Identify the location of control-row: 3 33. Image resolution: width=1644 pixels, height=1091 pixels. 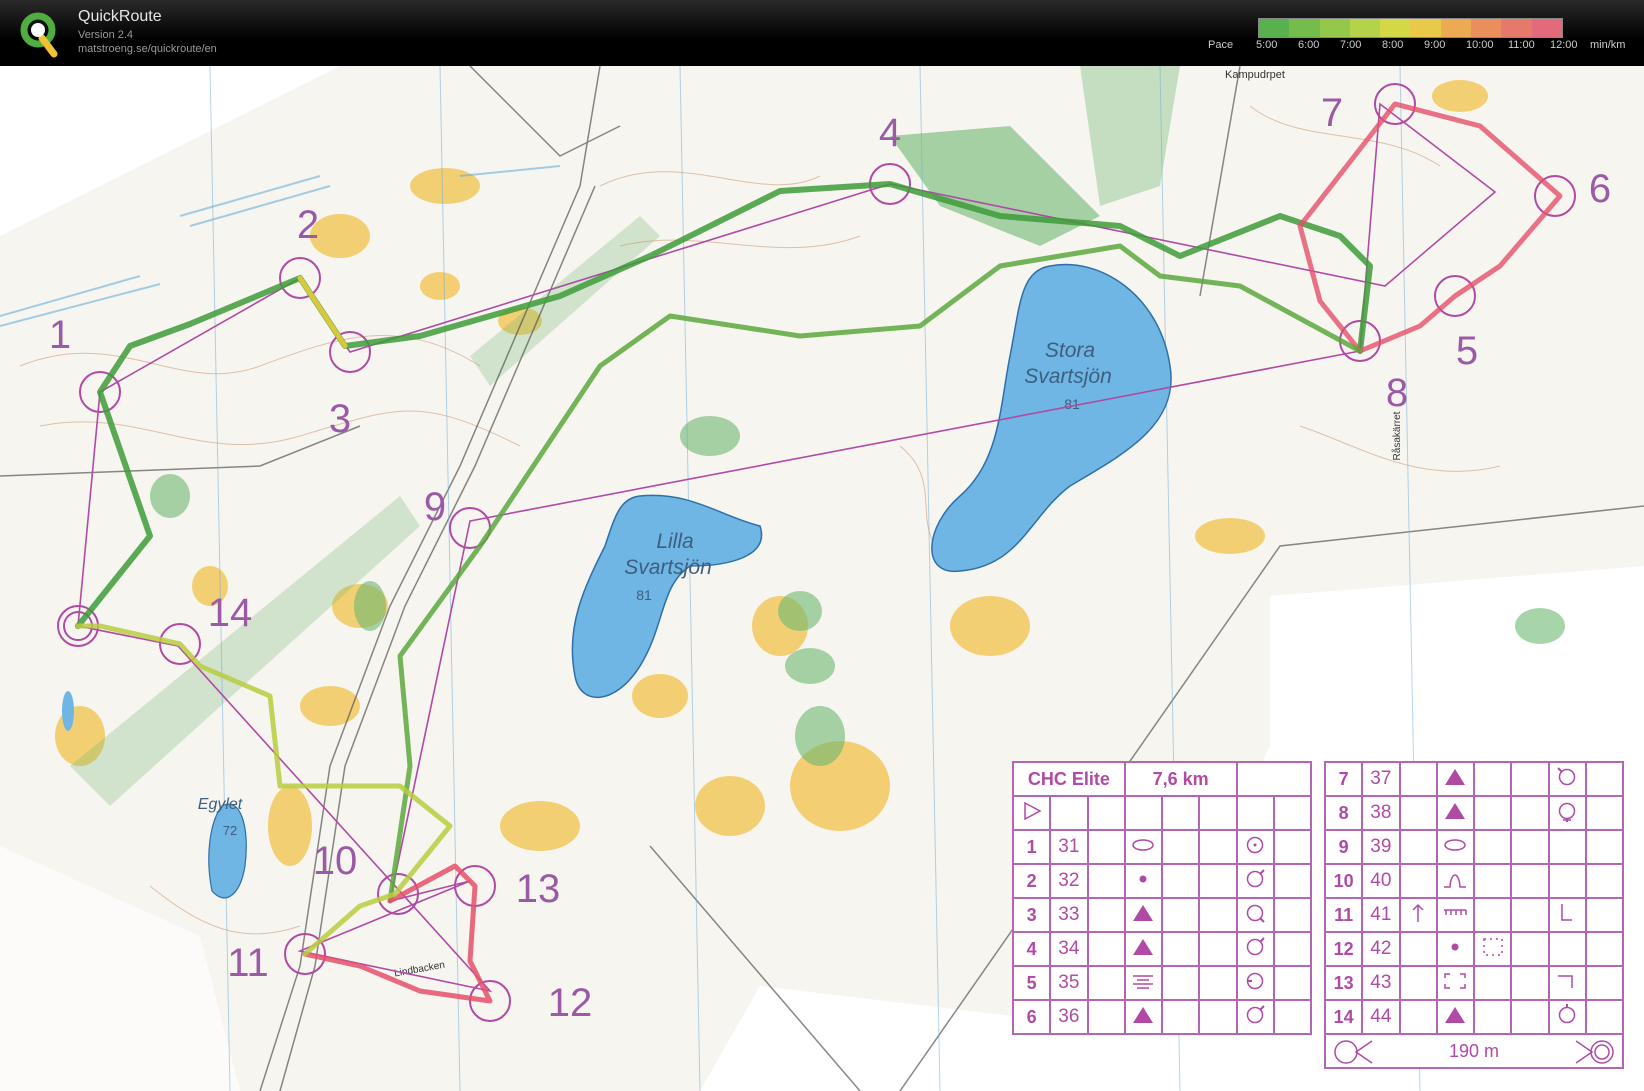
(1162, 915).